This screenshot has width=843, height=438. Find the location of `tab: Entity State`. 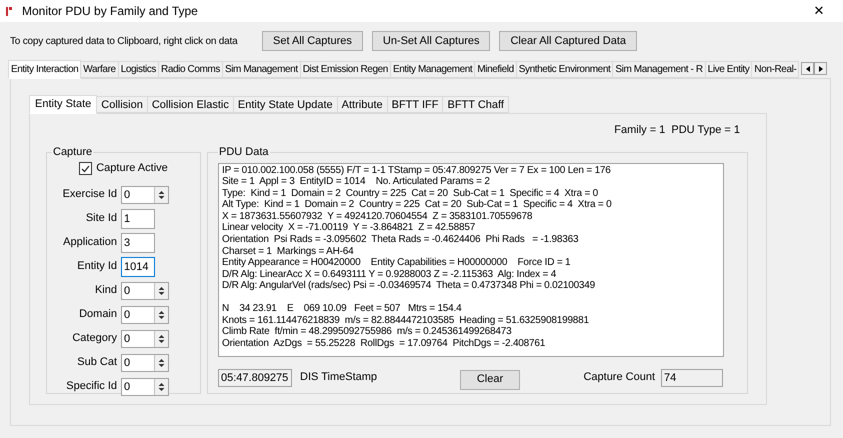

tab: Entity State is located at coordinates (63, 104).